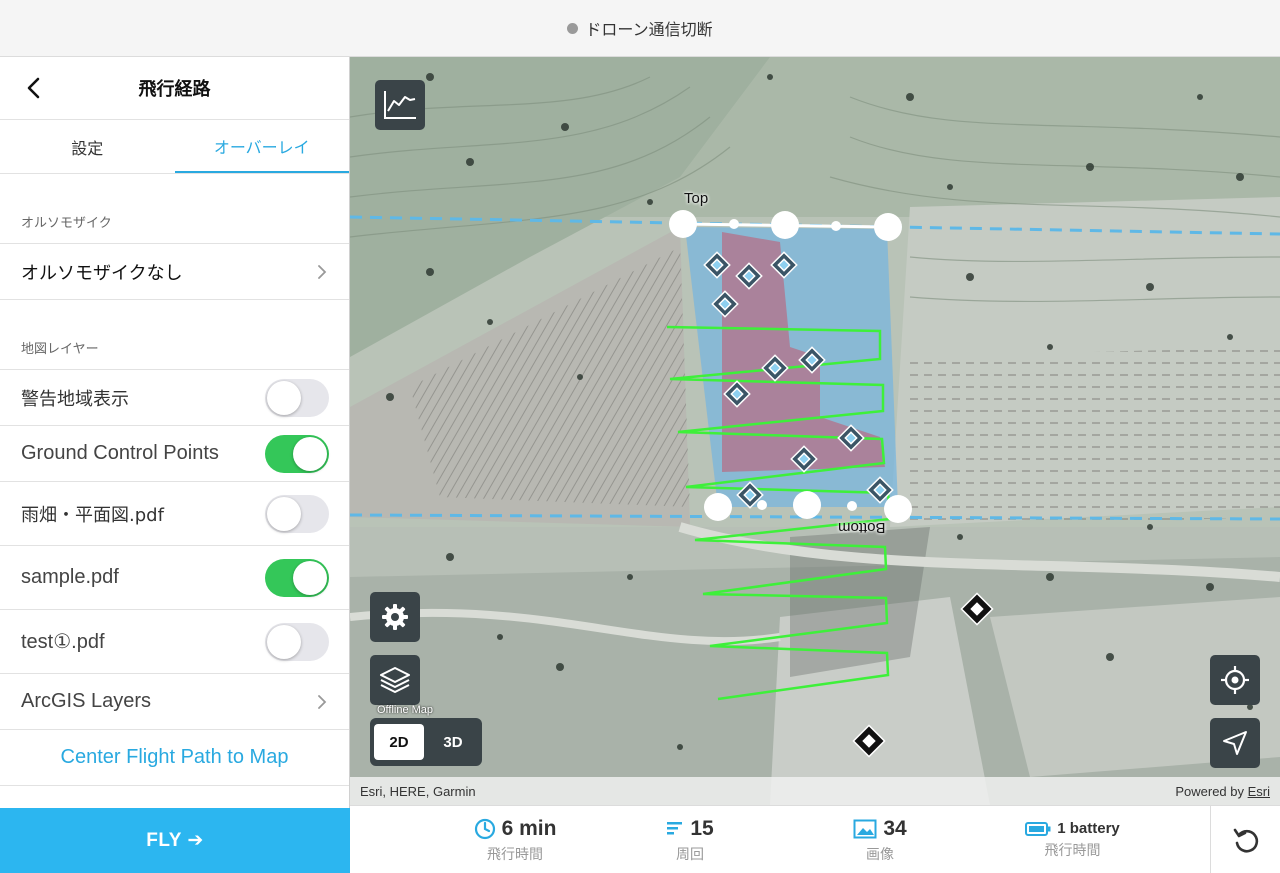  What do you see at coordinates (484, 828) in the screenshot?
I see `clock-icon` at bounding box center [484, 828].